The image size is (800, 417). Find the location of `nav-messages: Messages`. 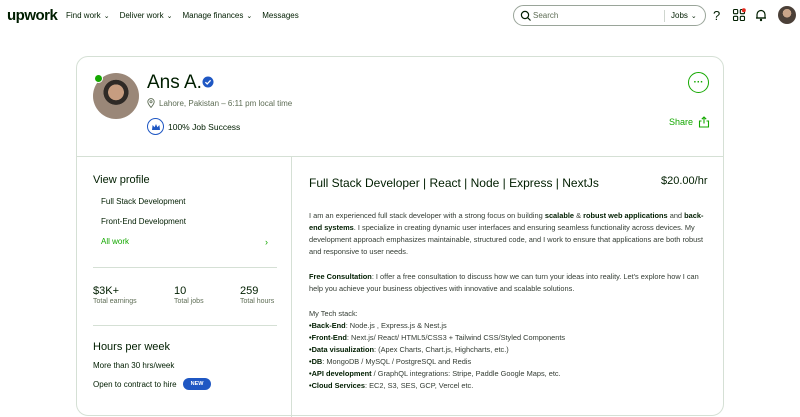

nav-messages: Messages is located at coordinates (280, 15).